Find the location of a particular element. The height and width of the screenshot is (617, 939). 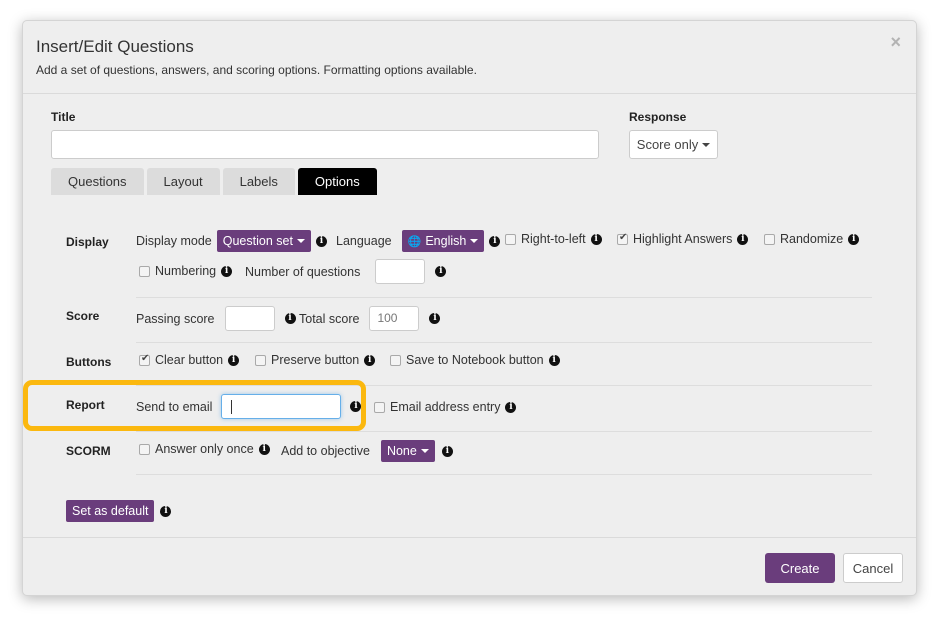

answer-only-once-label: Answer only once is located at coordinates (204, 449).